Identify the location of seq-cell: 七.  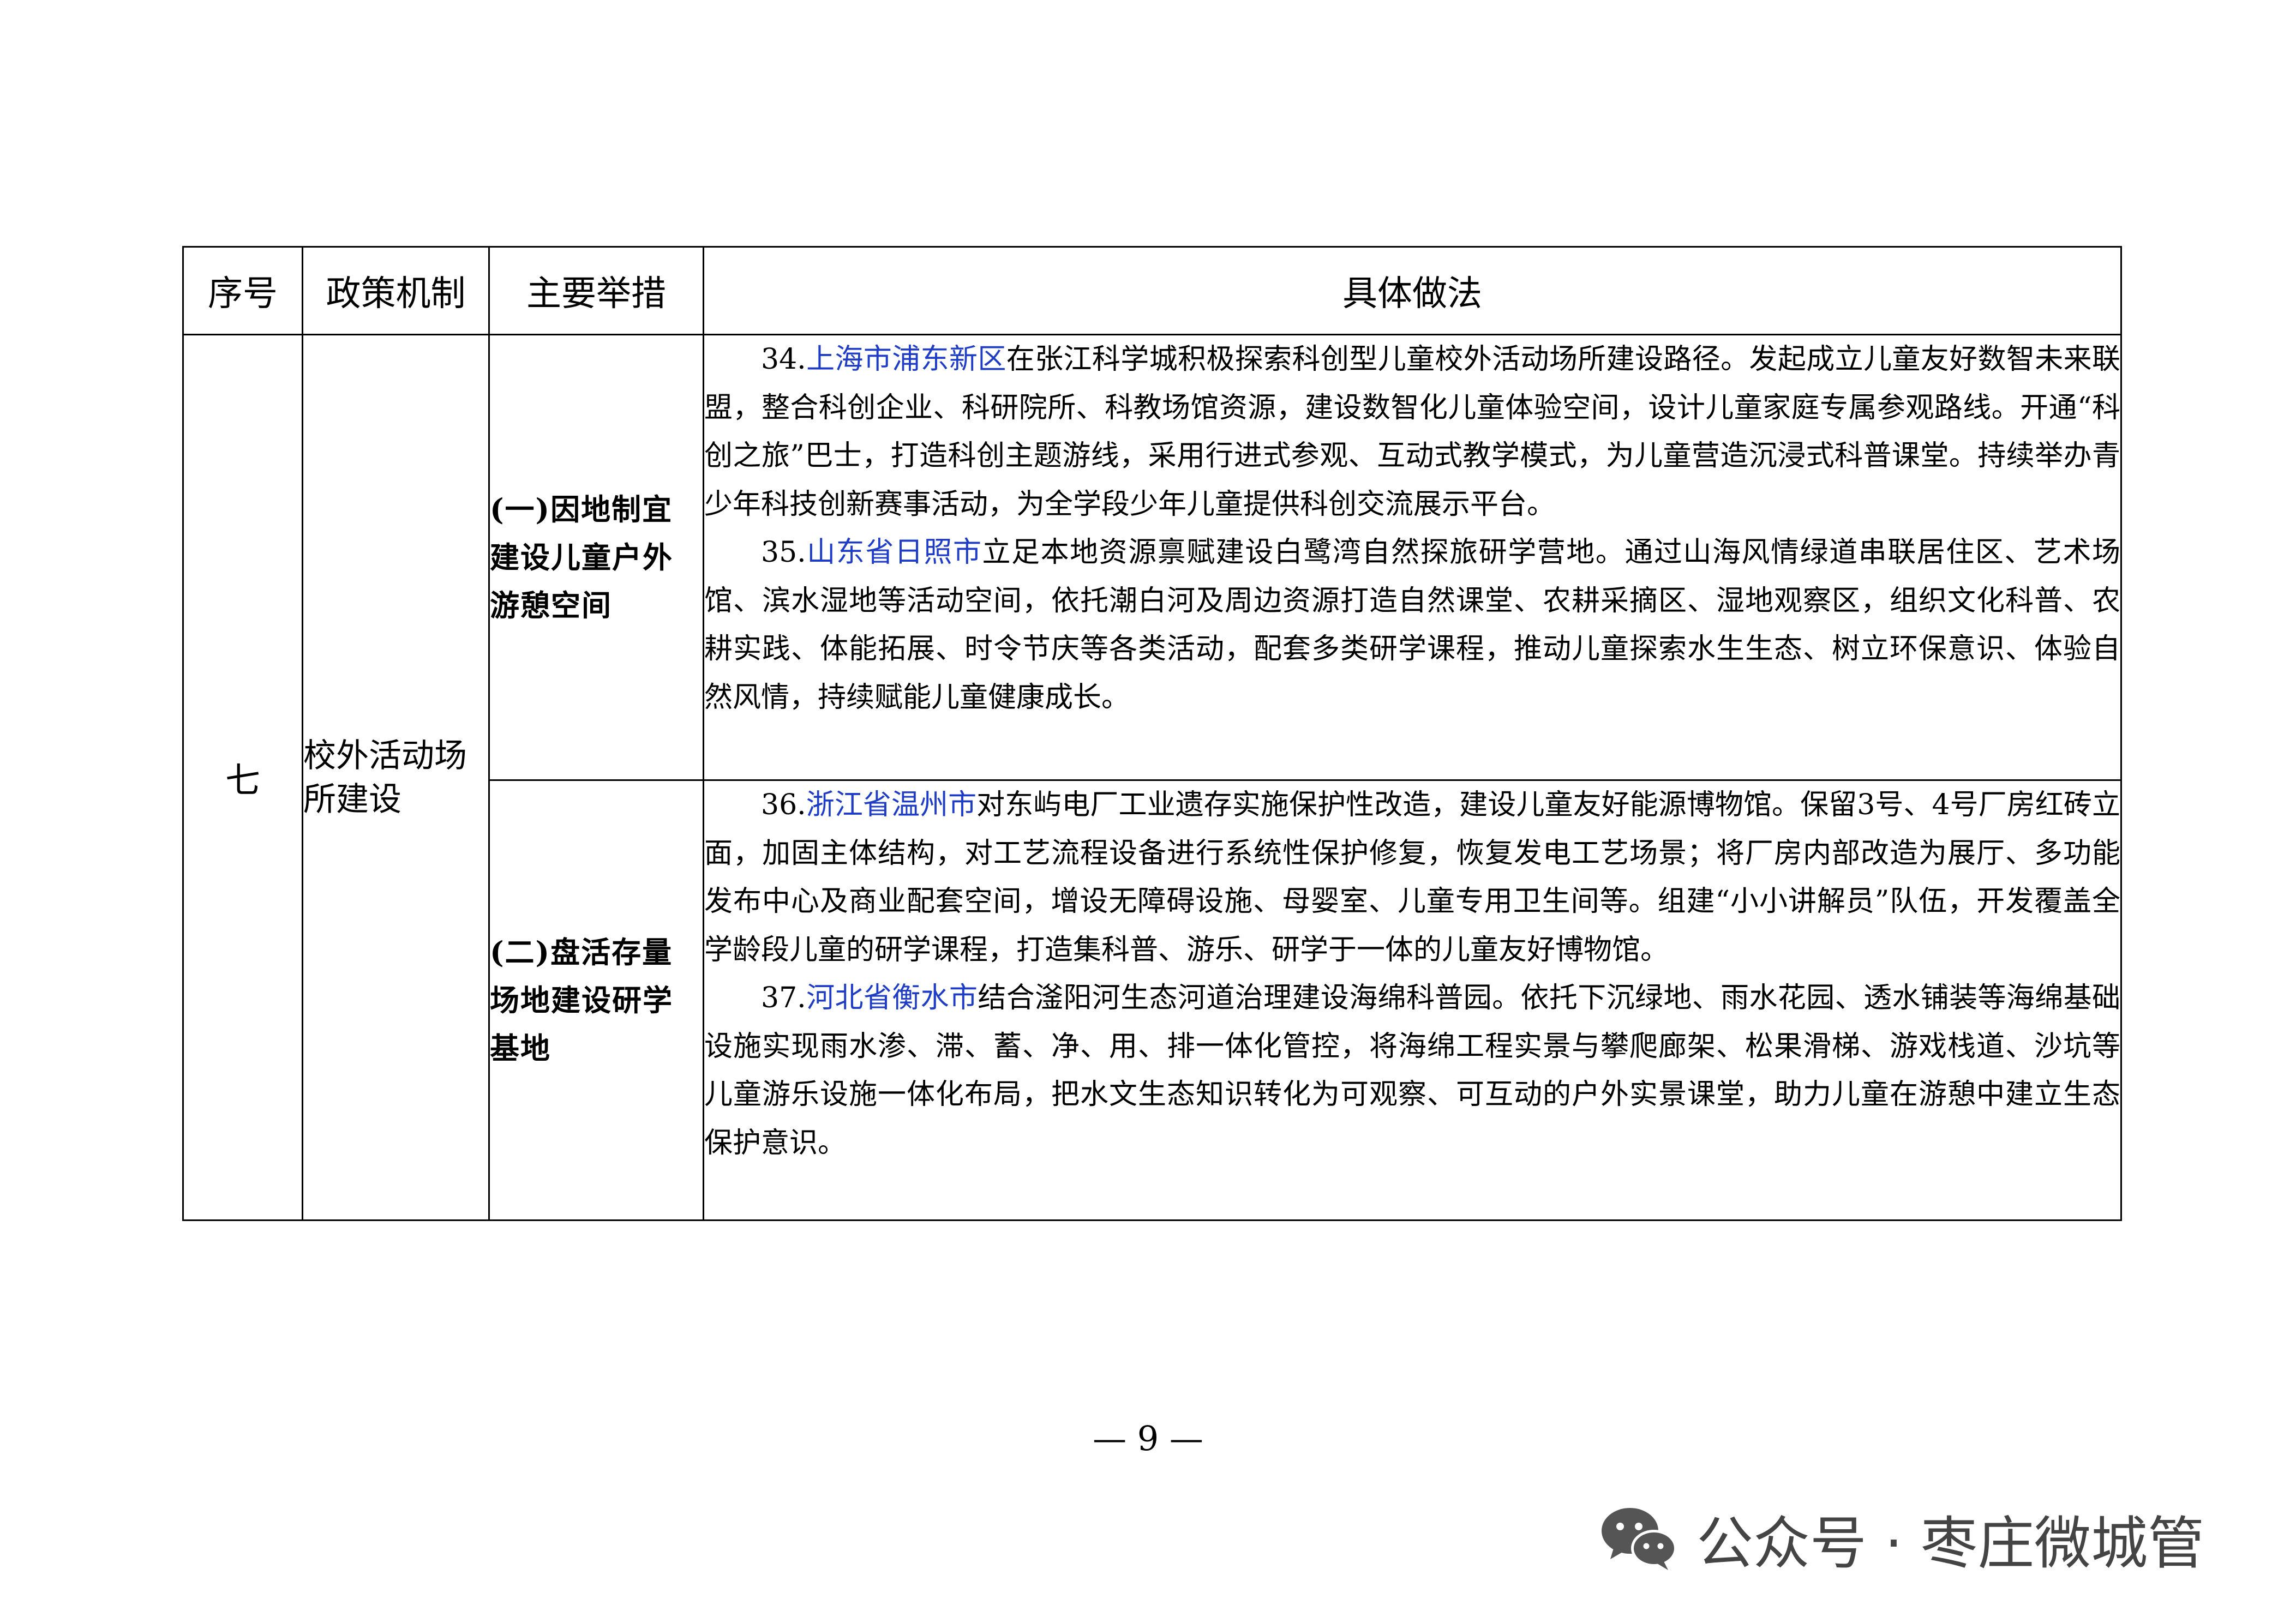
(242, 777).